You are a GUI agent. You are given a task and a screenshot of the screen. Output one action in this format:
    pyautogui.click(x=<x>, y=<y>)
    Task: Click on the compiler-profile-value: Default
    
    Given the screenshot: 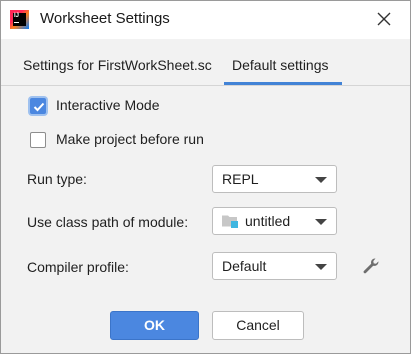 What is the action you would take?
    pyautogui.click(x=244, y=266)
    